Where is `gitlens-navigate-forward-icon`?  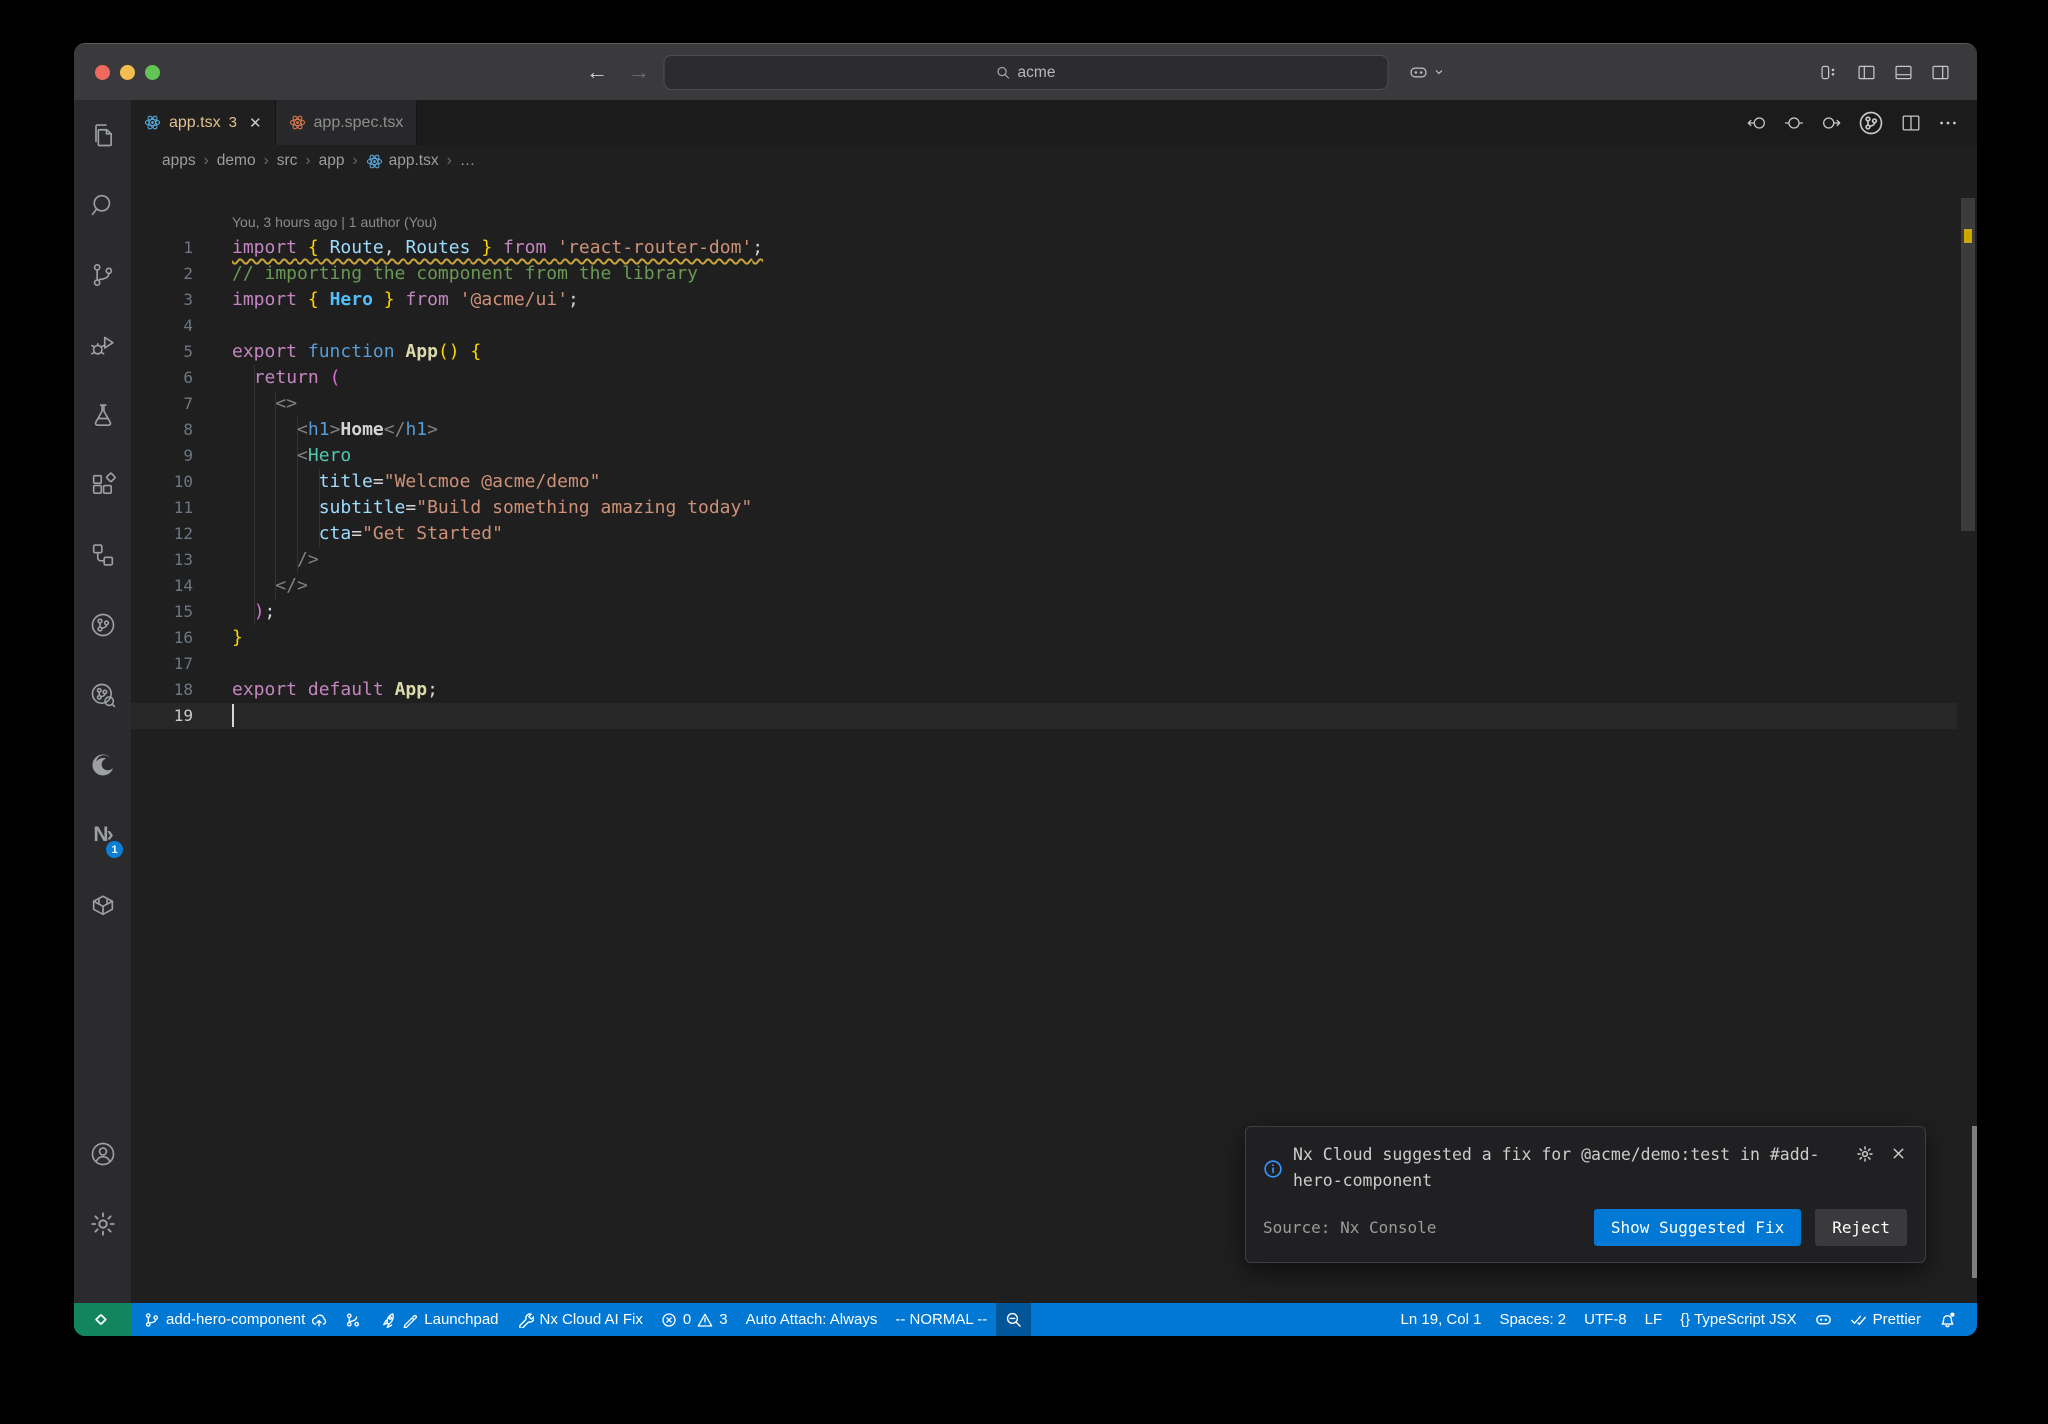
gitlens-navigate-forward-icon is located at coordinates (1831, 123).